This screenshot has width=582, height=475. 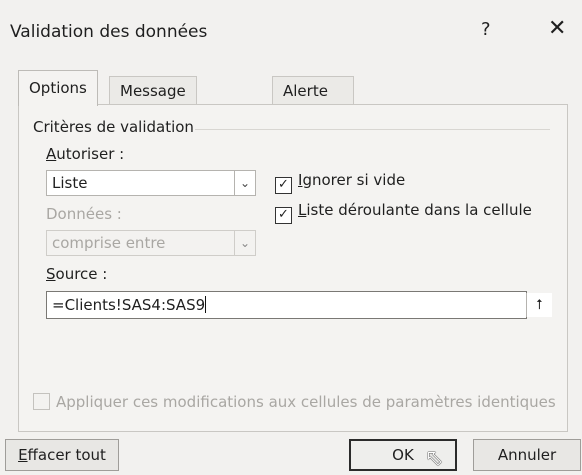 I want to click on source-label-text: ource :, so click(x=81, y=274).